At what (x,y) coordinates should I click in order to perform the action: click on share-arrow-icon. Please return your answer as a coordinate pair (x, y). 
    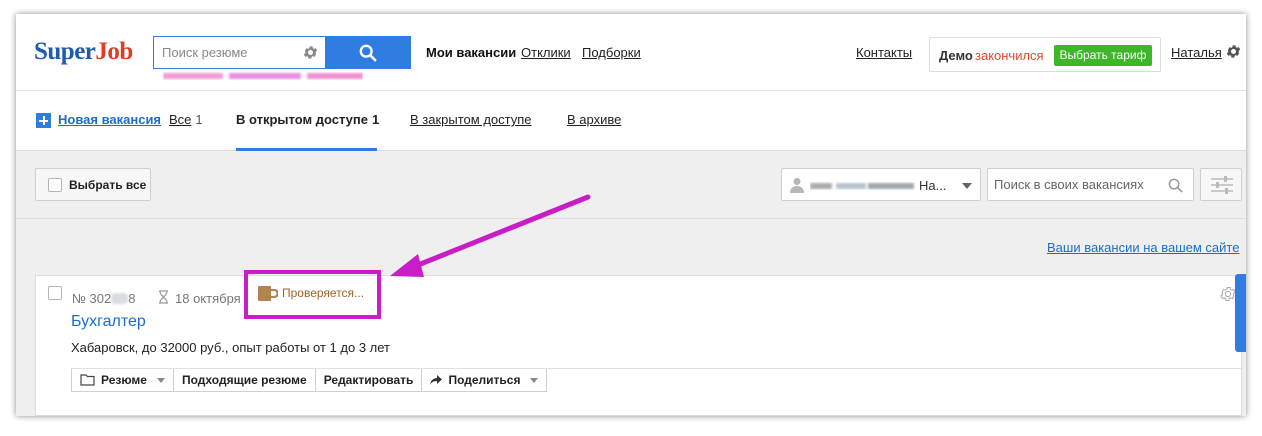
    Looking at the image, I should click on (436, 380).